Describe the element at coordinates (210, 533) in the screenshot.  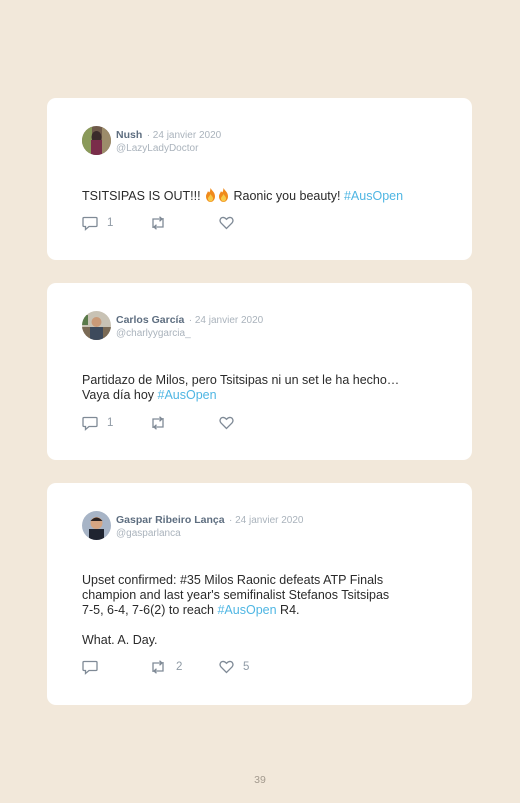
I see `author-handle: @gasparlanca` at that location.